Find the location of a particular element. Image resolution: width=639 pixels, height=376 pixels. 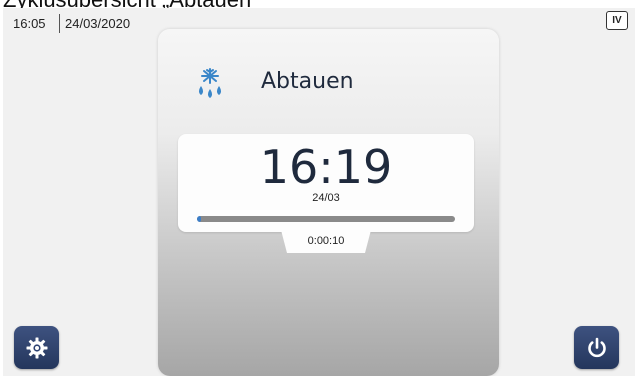

settings-button is located at coordinates (36, 347).